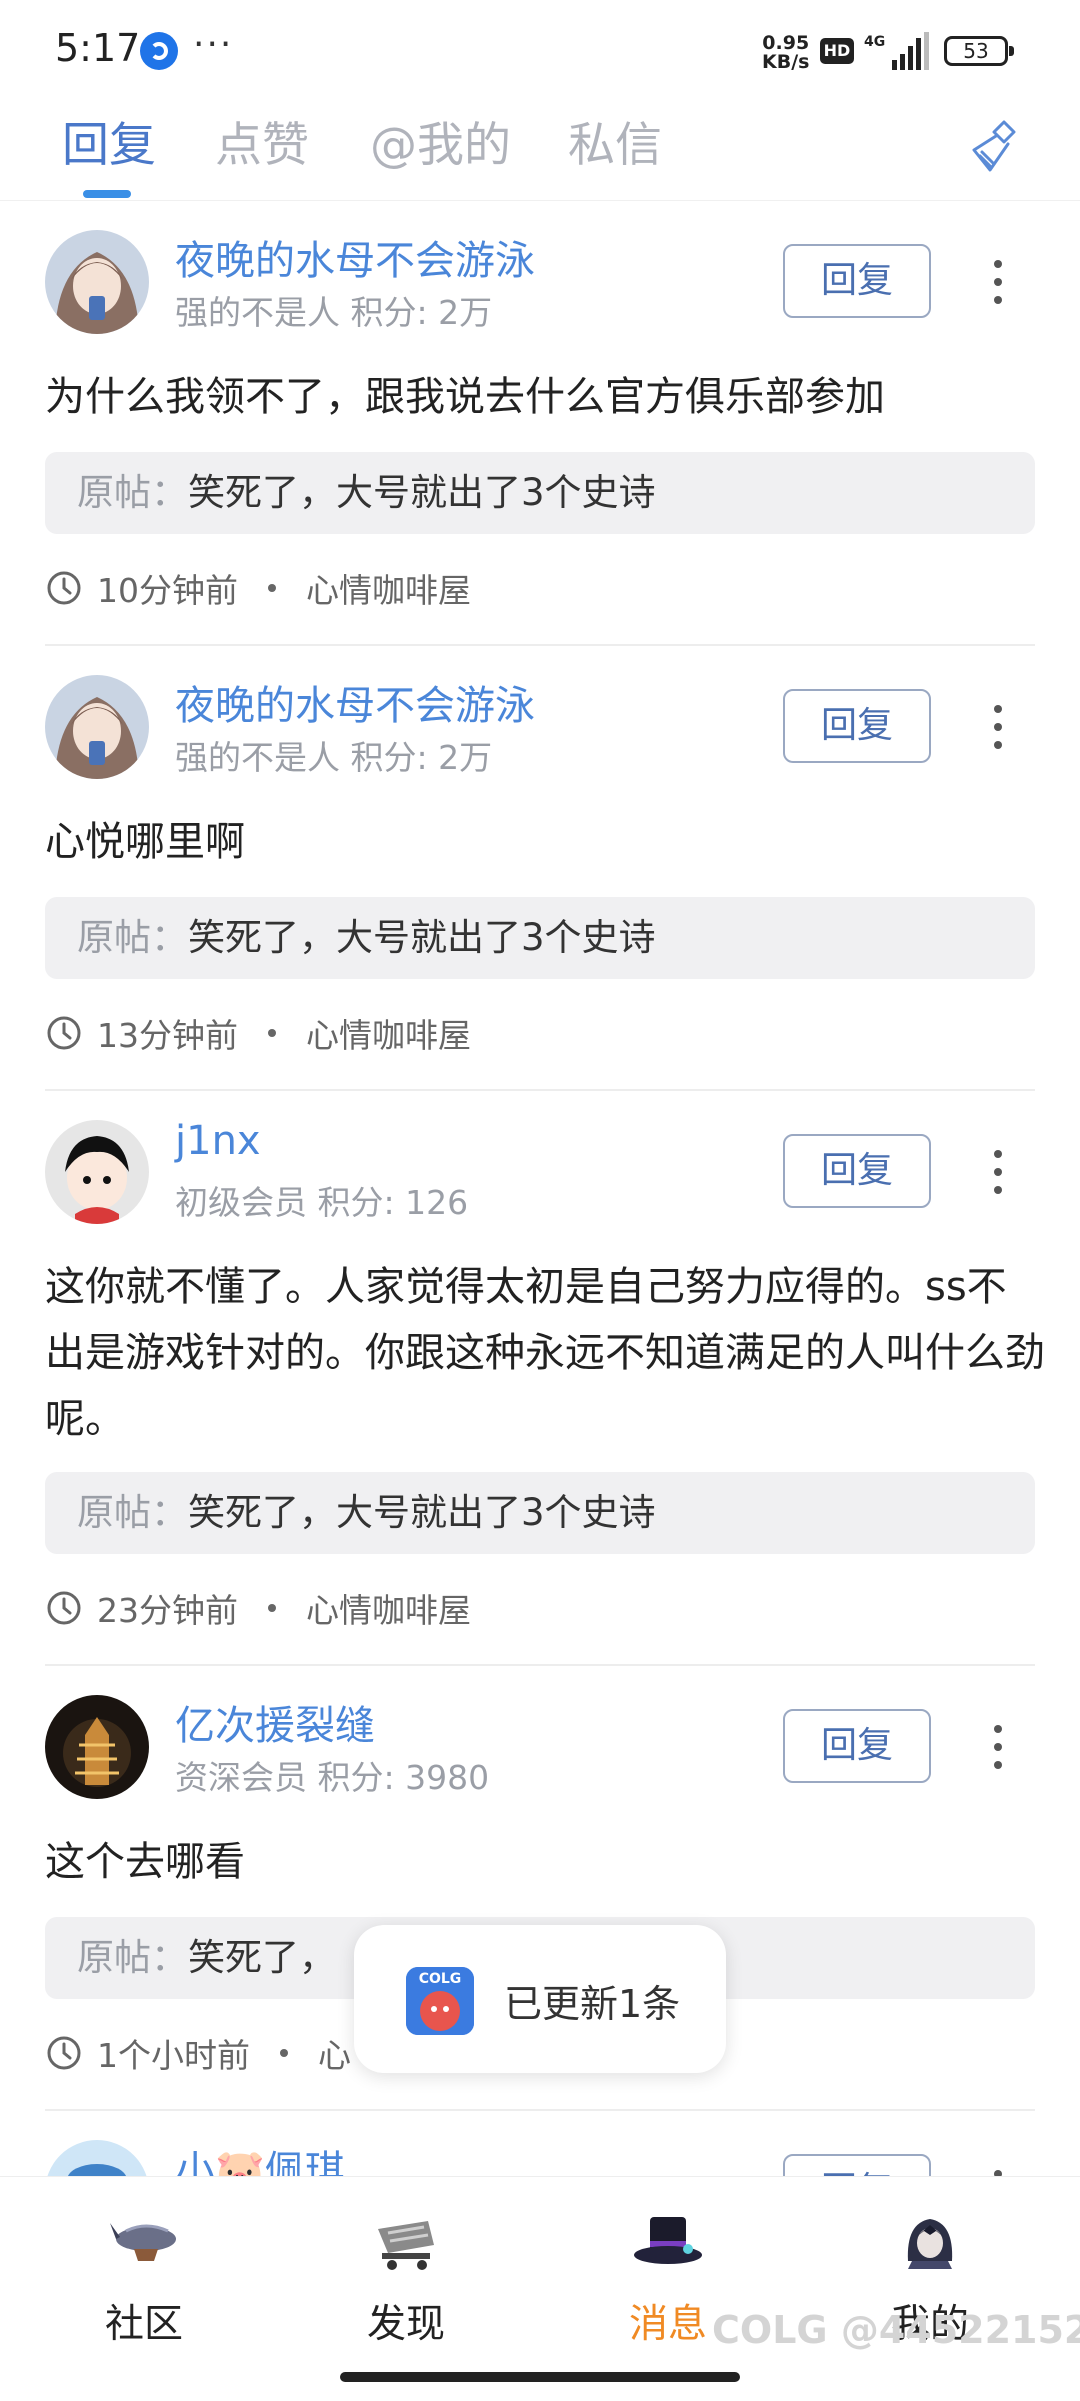 This screenshot has height=2401, width=1080. I want to click on update-toast: COLG 已更新1条, so click(540, 1999).